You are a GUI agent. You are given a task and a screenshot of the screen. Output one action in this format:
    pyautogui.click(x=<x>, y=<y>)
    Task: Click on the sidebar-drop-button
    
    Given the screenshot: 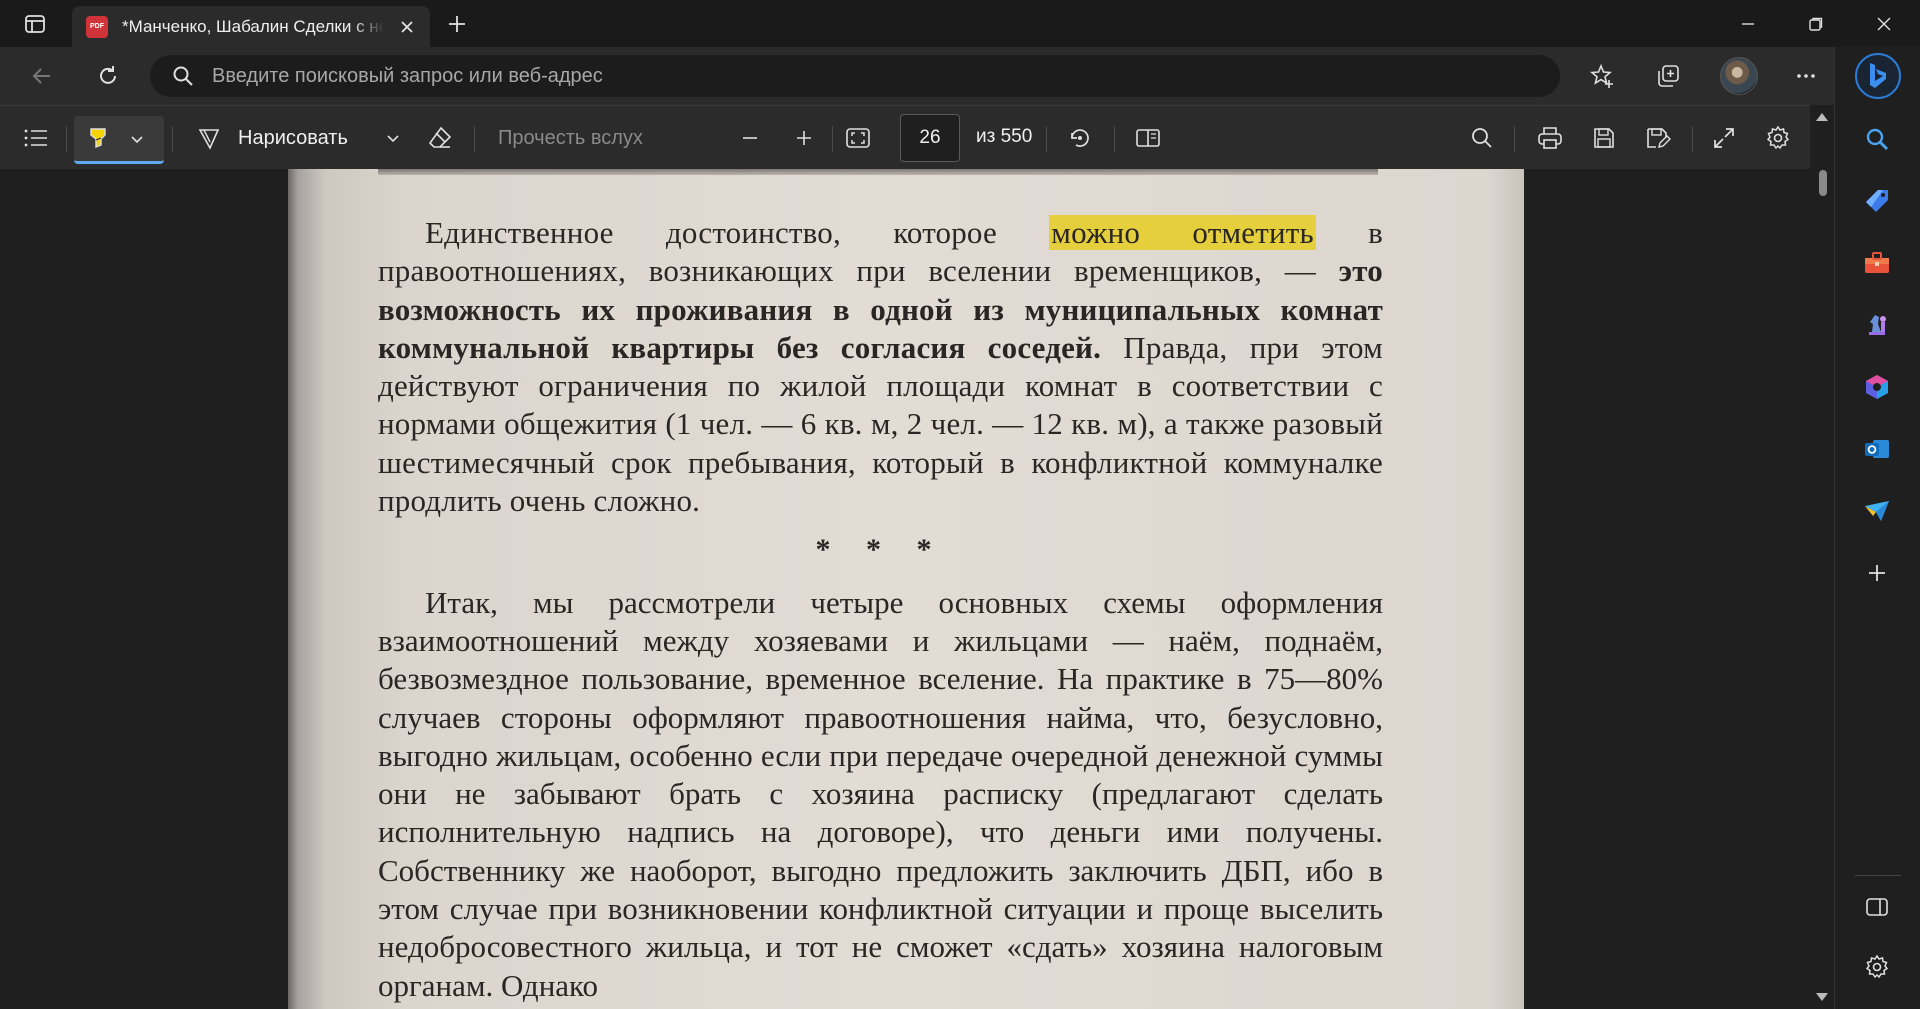 What is the action you would take?
    pyautogui.click(x=1877, y=511)
    